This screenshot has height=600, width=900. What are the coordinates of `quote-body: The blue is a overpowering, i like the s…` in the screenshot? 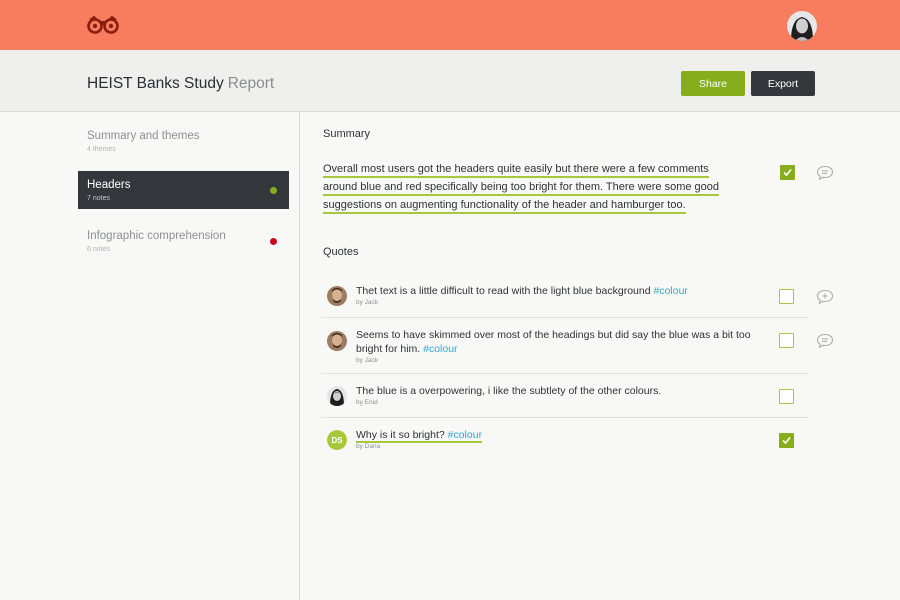 It's located at (509, 391).